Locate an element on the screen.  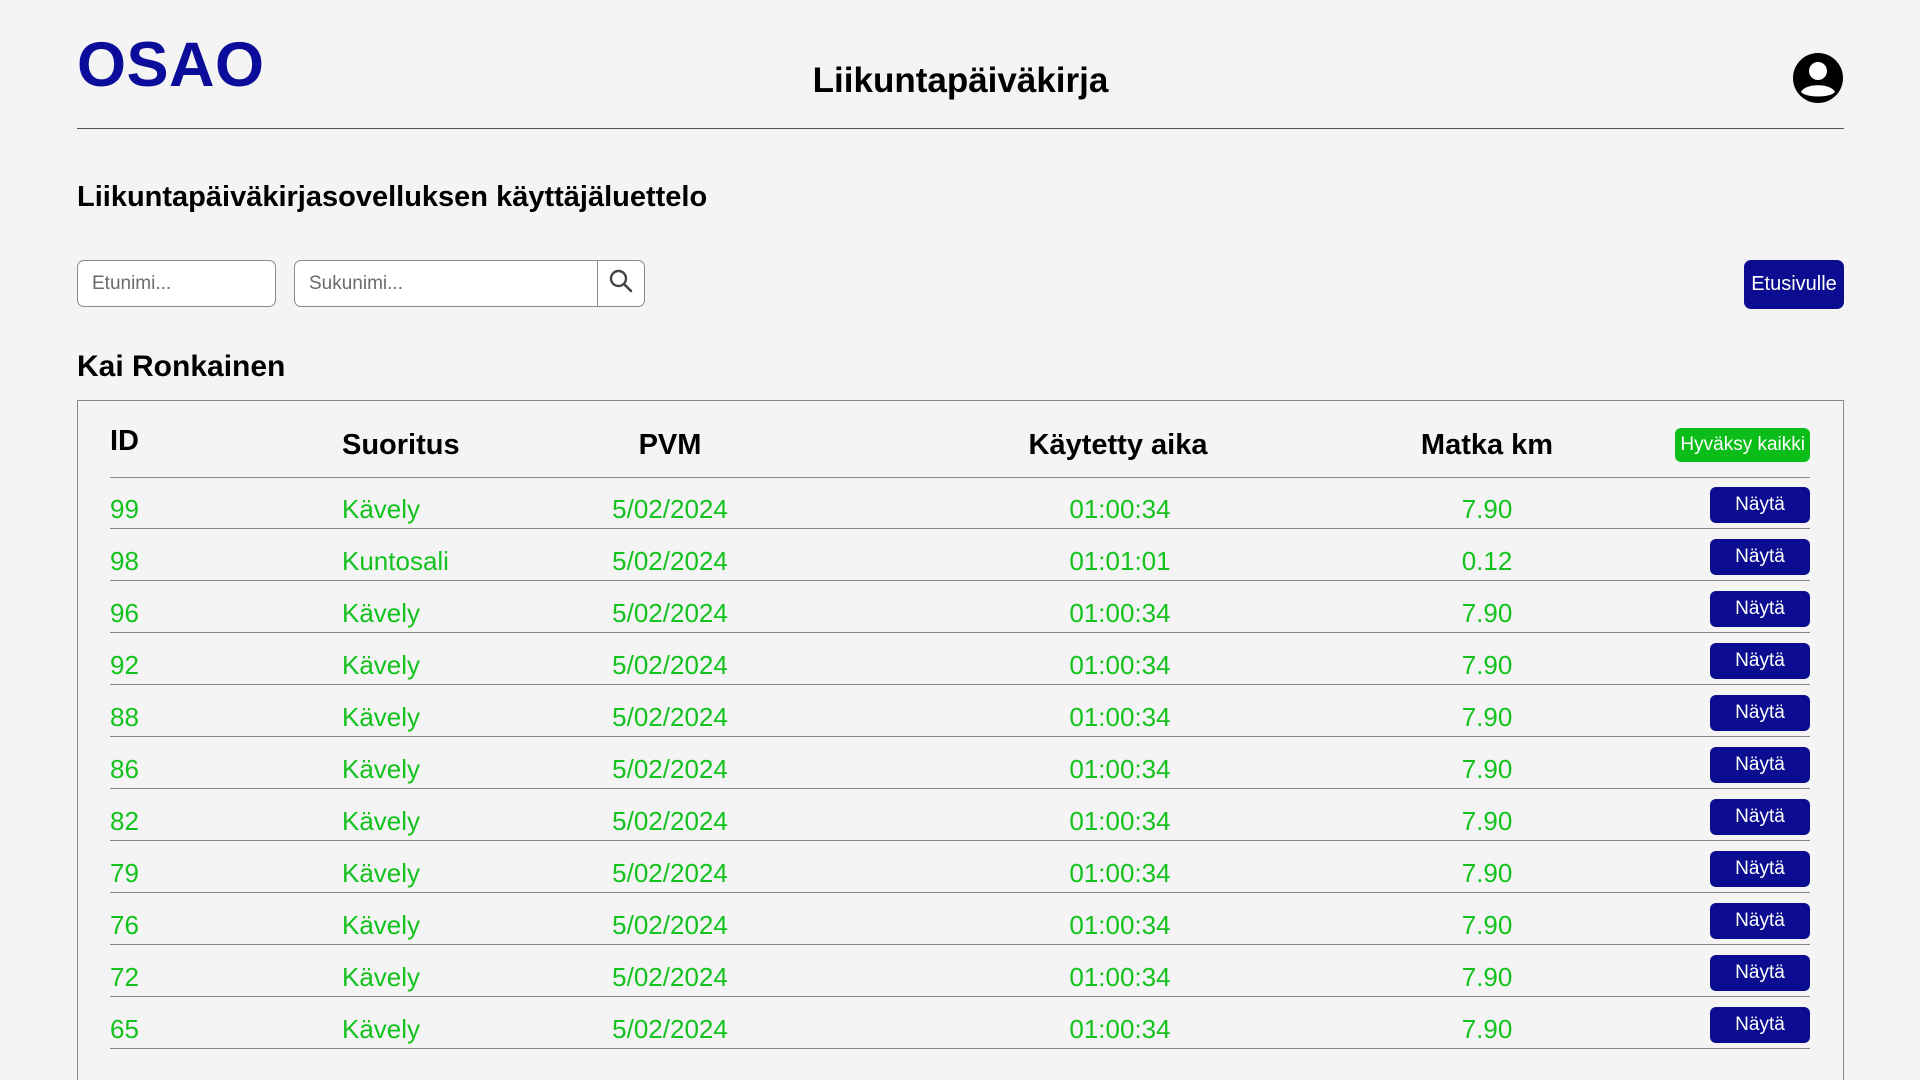
column-header-time: Käytetty aika is located at coordinates (1118, 445).